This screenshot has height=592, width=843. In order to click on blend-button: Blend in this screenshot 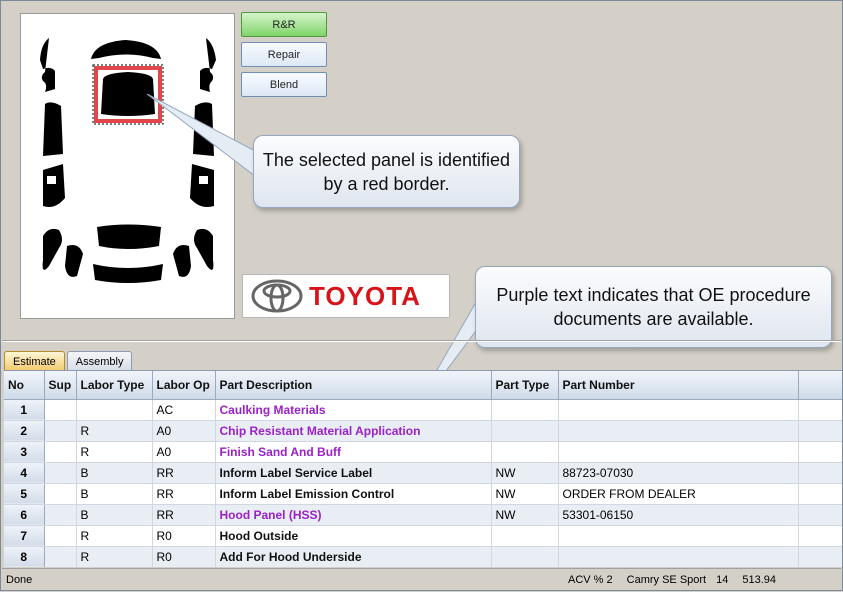, I will do `click(284, 84)`.